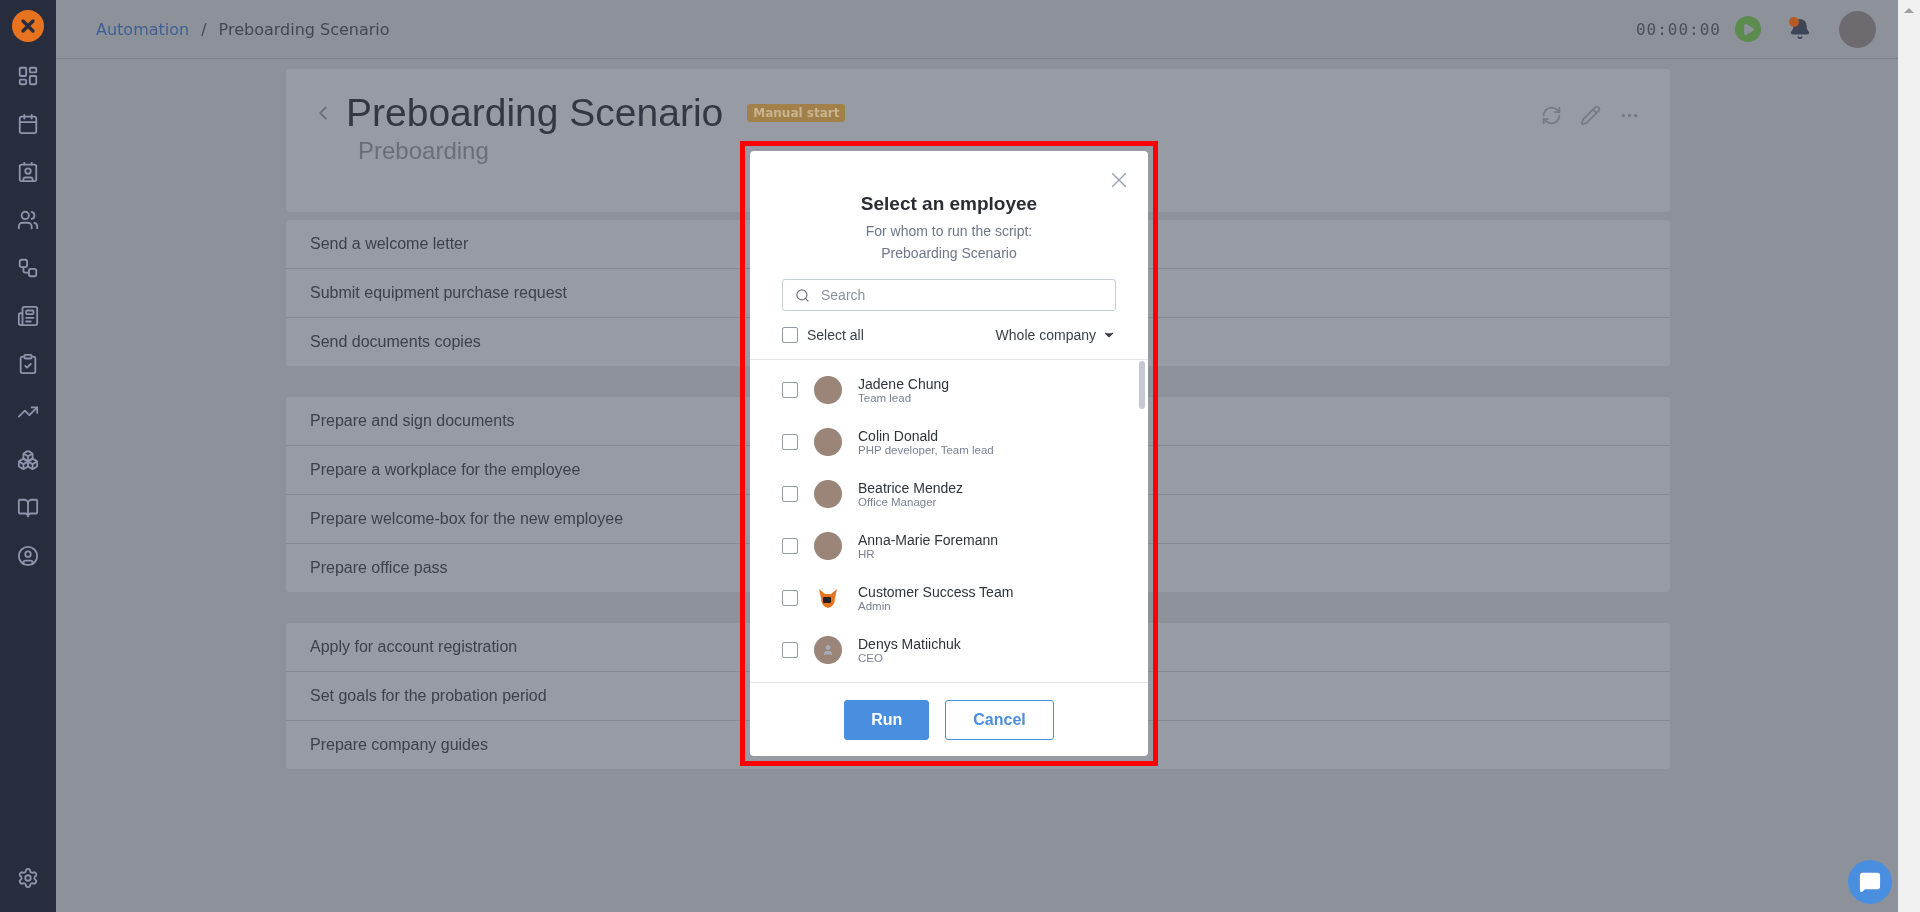 The height and width of the screenshot is (912, 1920). I want to click on employee-role: Admin, so click(875, 606).